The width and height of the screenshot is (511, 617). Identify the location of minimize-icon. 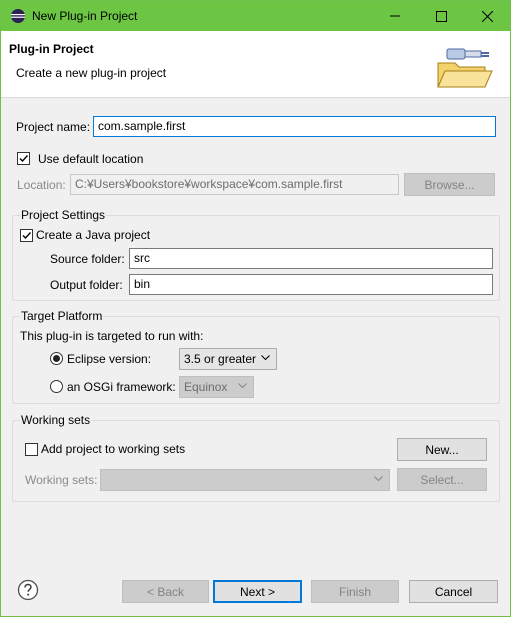
(395, 16).